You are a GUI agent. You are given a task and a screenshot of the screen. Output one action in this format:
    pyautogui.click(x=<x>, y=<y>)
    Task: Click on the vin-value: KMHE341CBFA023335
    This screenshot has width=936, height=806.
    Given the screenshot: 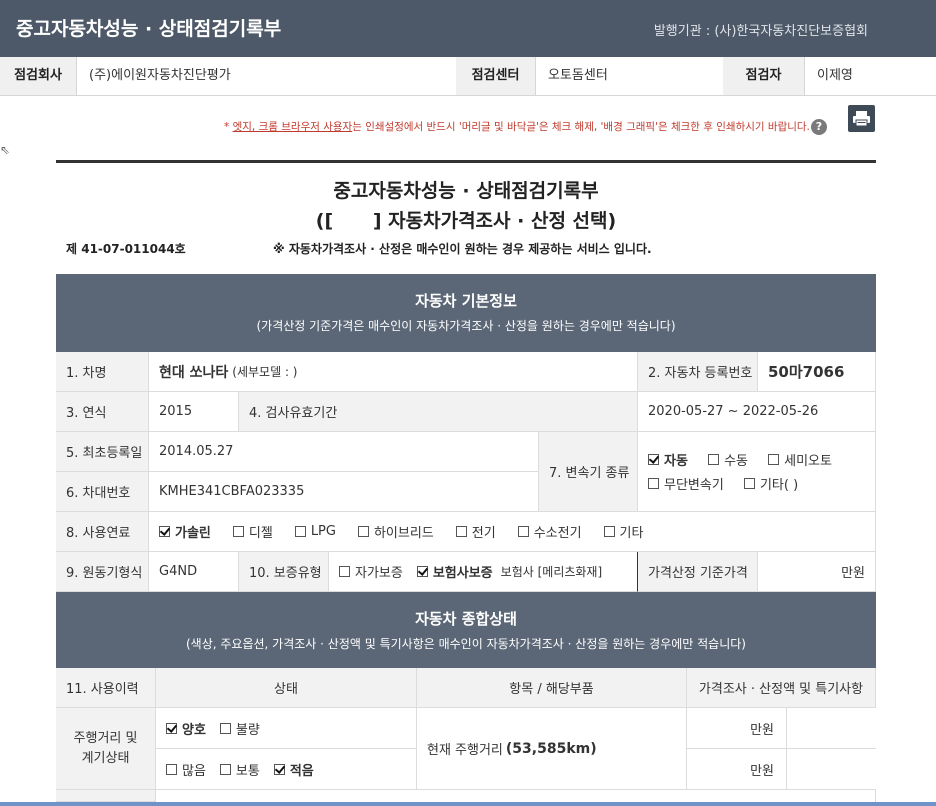 What is the action you would take?
    pyautogui.click(x=344, y=492)
    